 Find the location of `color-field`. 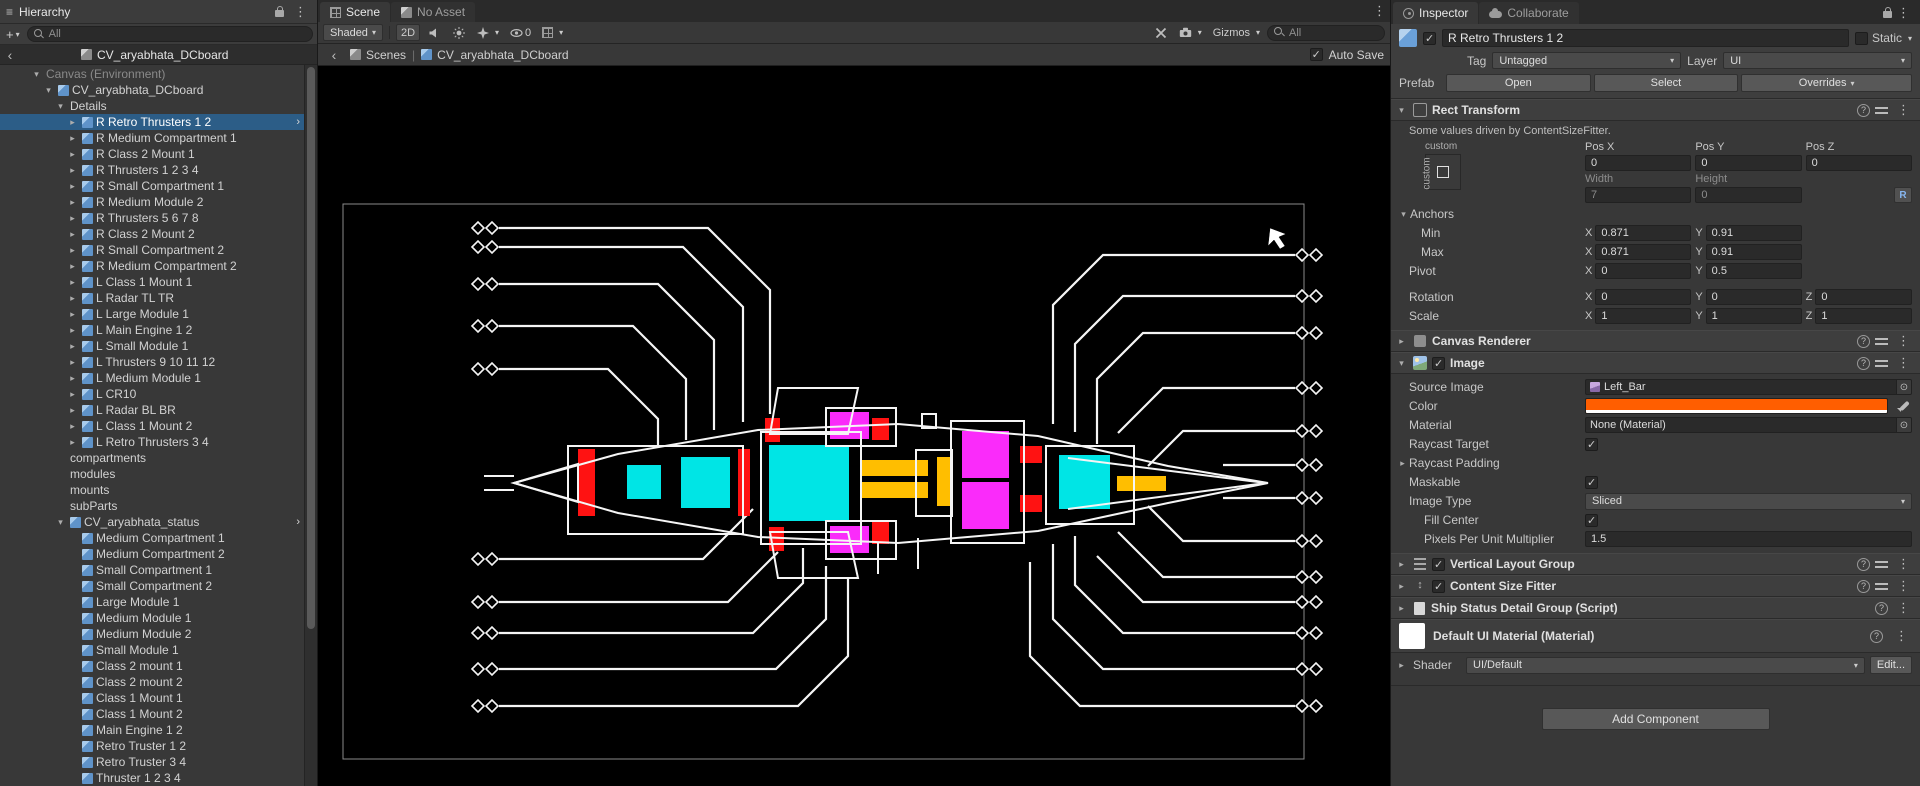

color-field is located at coordinates (1736, 406).